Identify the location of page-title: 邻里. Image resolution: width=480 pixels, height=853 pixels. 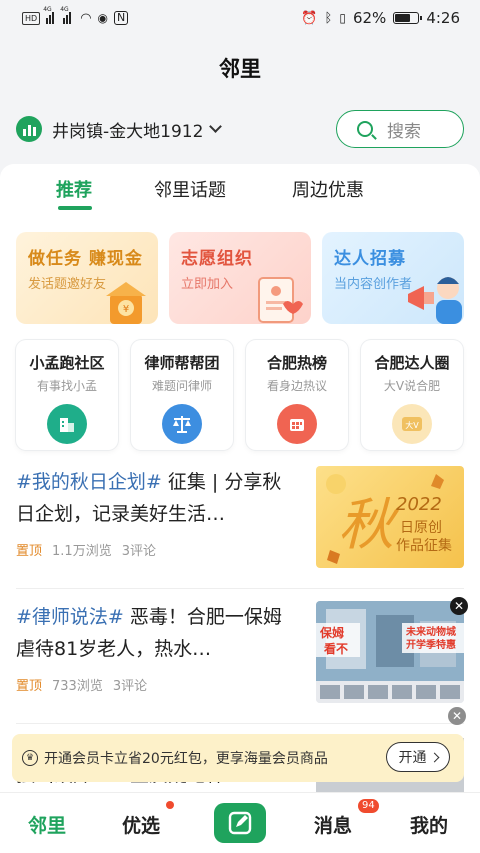
(240, 69).